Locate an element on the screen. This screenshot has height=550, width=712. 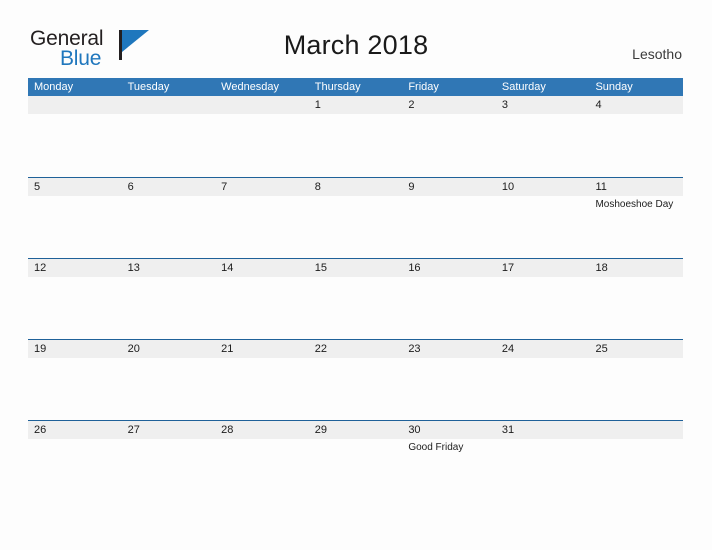
calendar-day-cell: 19 is located at coordinates (75, 380).